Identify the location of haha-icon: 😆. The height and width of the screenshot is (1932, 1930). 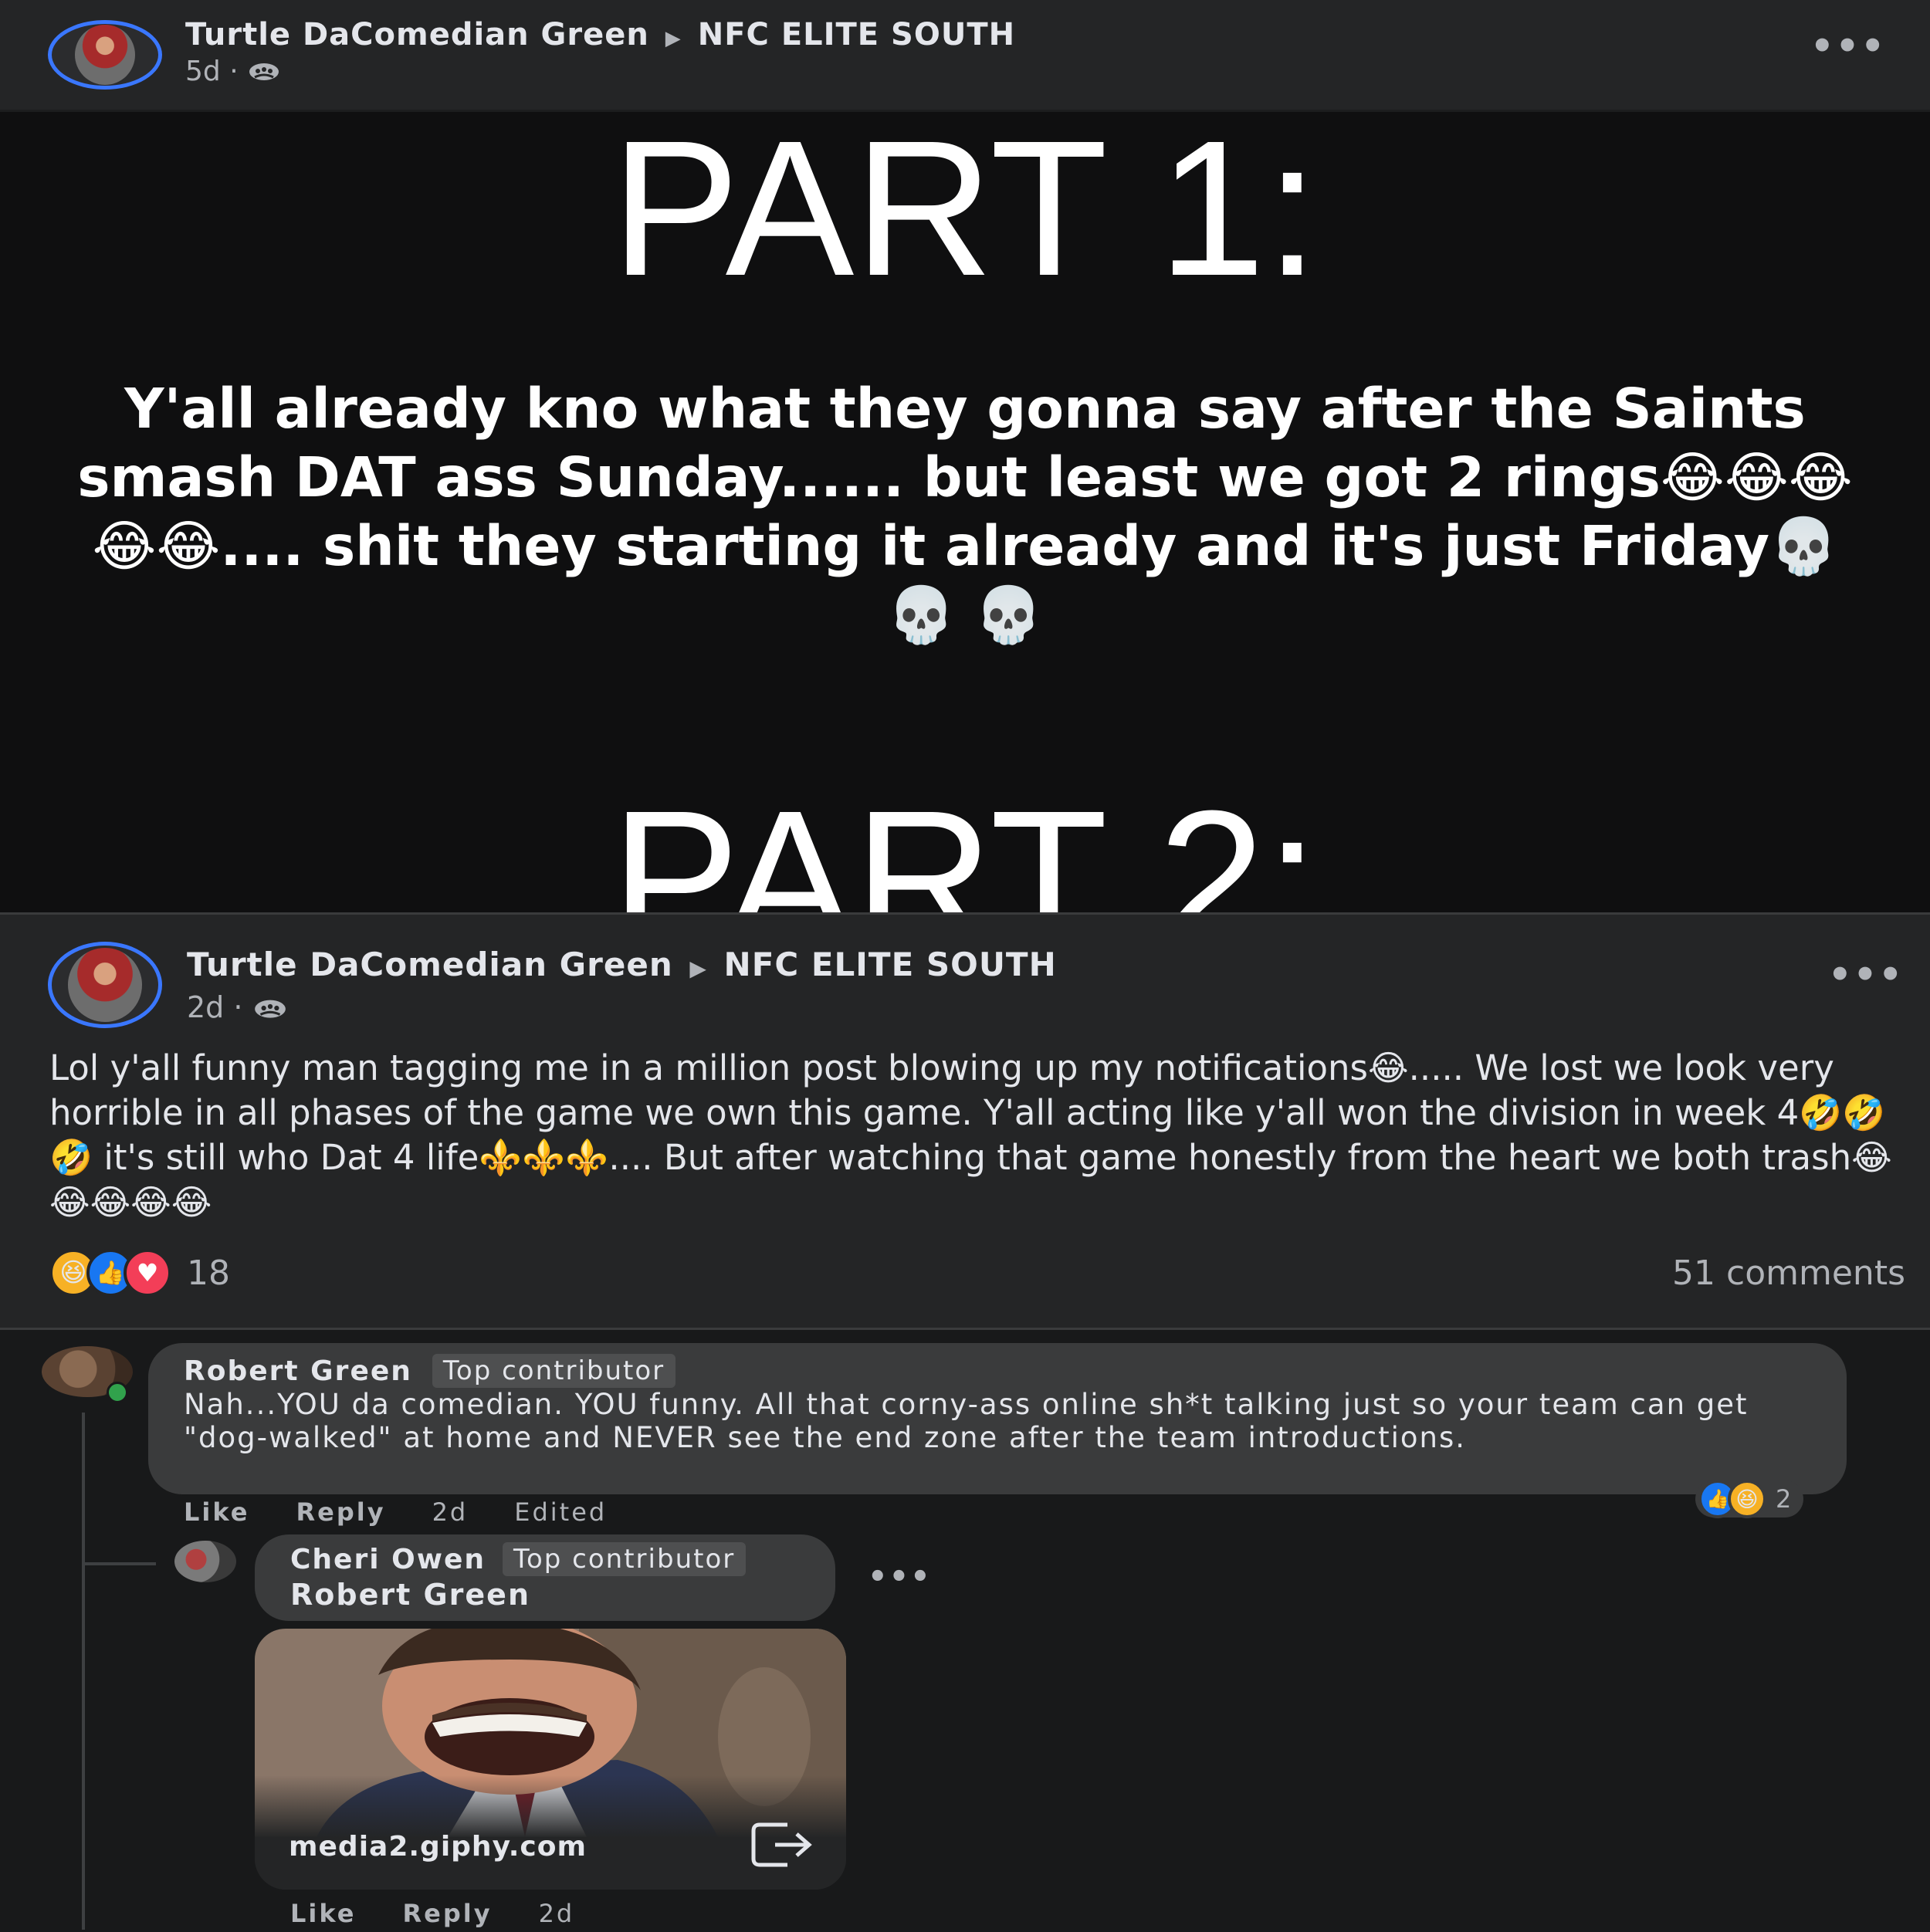
(1747, 1499).